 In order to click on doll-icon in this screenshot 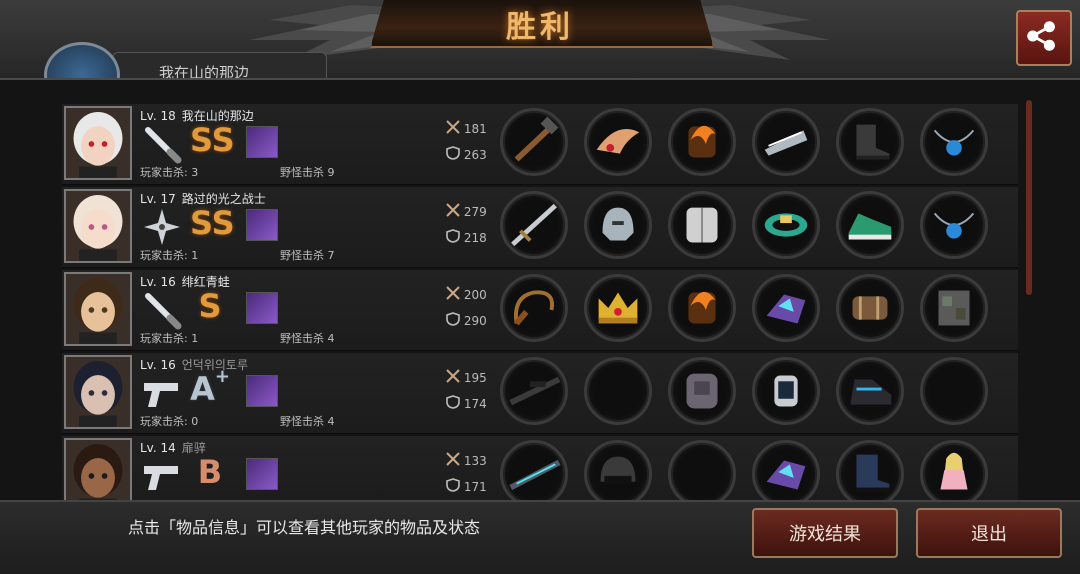, I will do `click(954, 471)`.